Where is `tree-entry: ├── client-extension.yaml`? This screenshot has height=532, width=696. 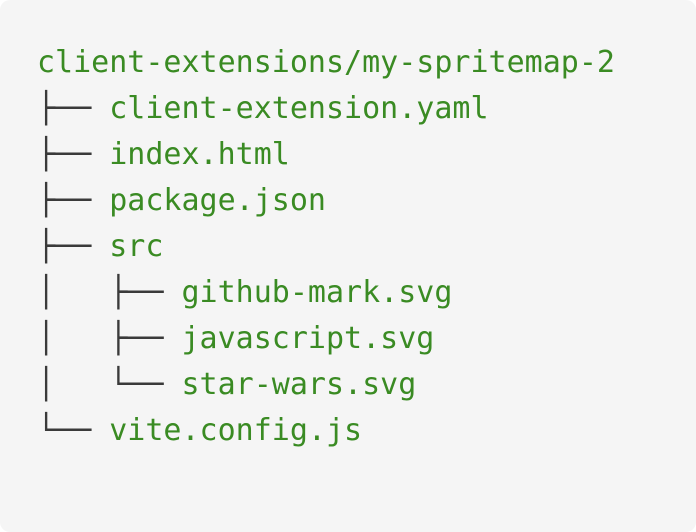
tree-entry: ├── client-extension.yaml is located at coordinates (366, 109).